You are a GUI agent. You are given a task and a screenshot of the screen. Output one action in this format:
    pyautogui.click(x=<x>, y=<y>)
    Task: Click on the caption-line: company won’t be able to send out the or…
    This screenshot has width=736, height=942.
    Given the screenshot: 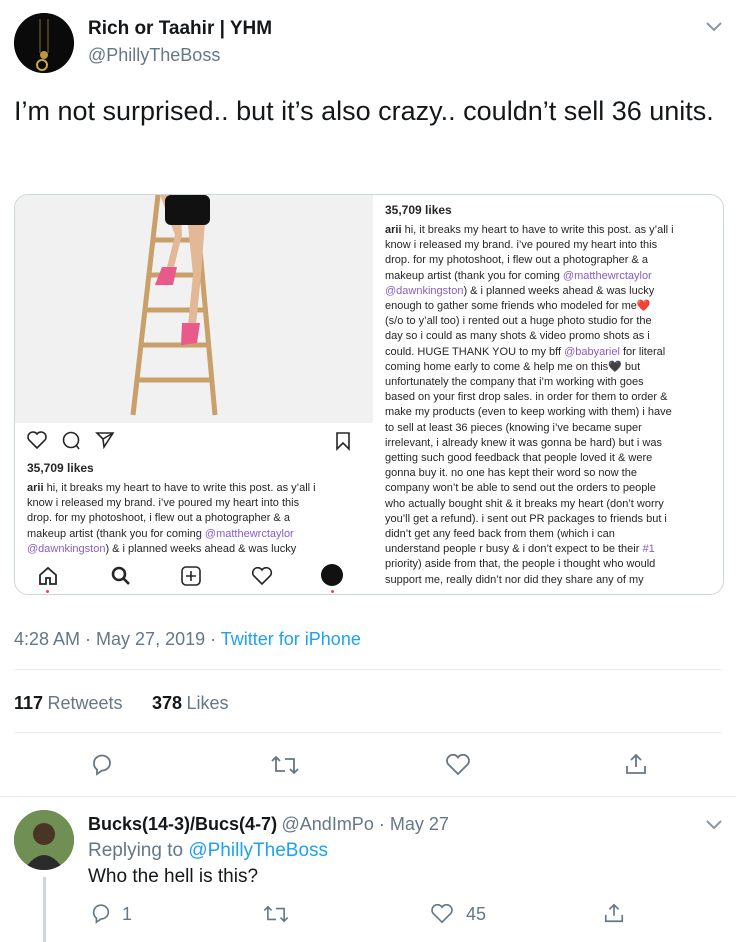 What is the action you would take?
    pyautogui.click(x=520, y=488)
    